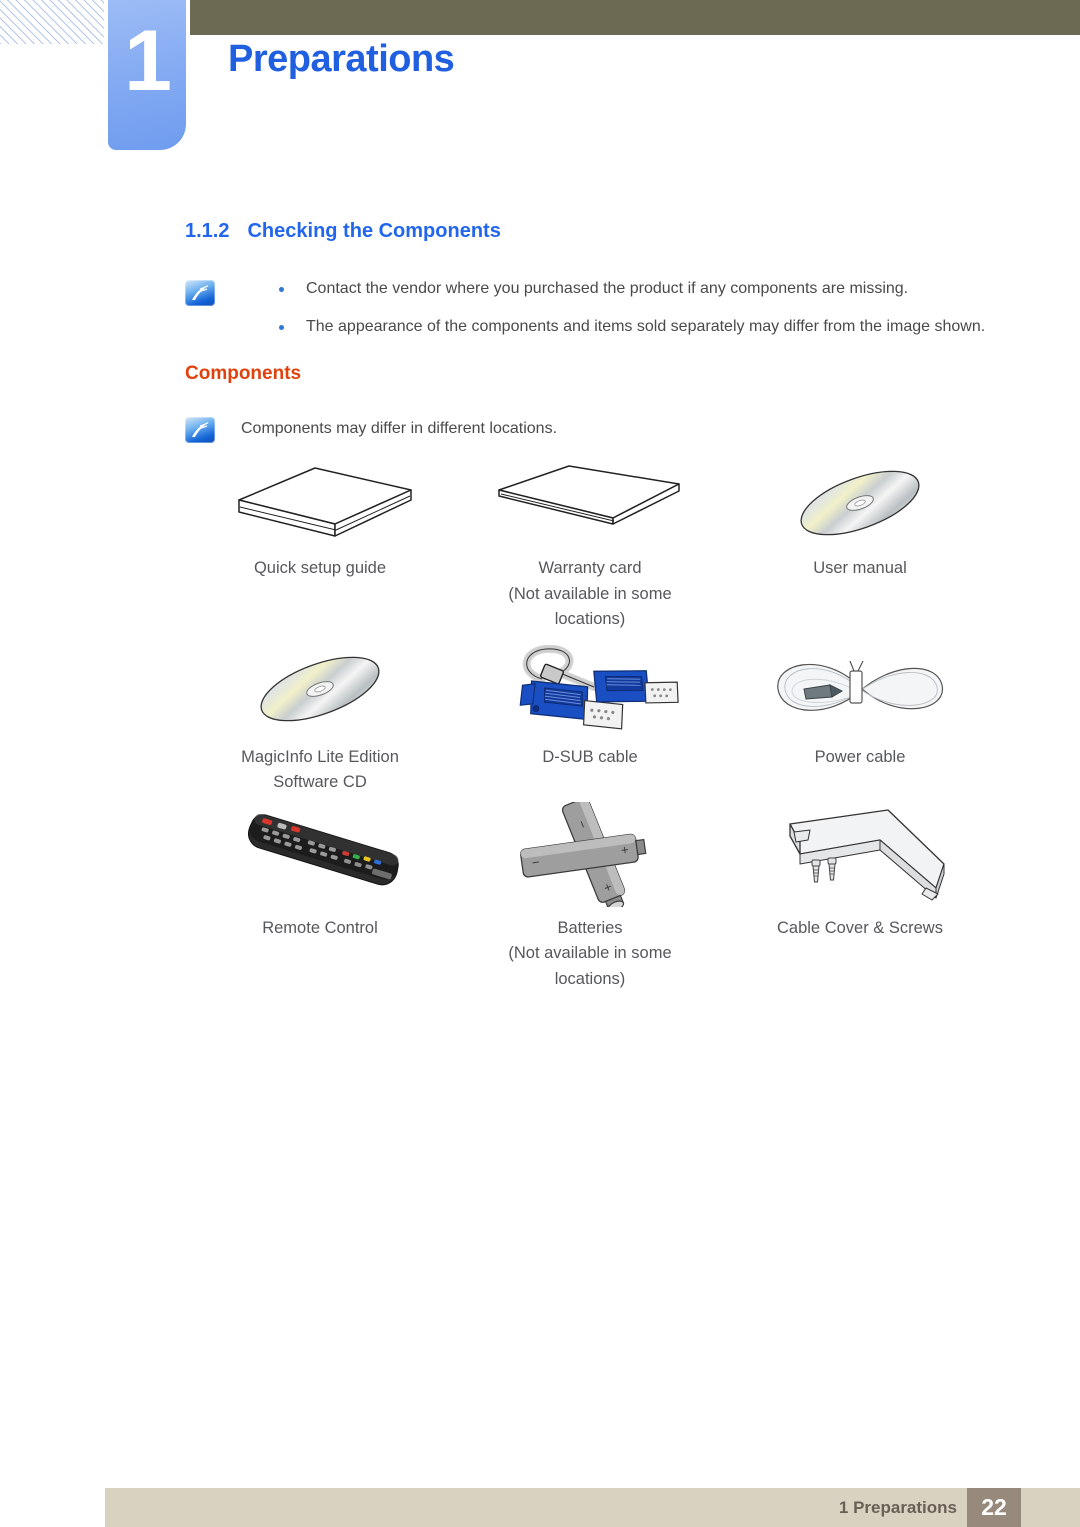 Image resolution: width=1080 pixels, height=1527 pixels. I want to click on component-item: Quick setup guide, so click(320, 544).